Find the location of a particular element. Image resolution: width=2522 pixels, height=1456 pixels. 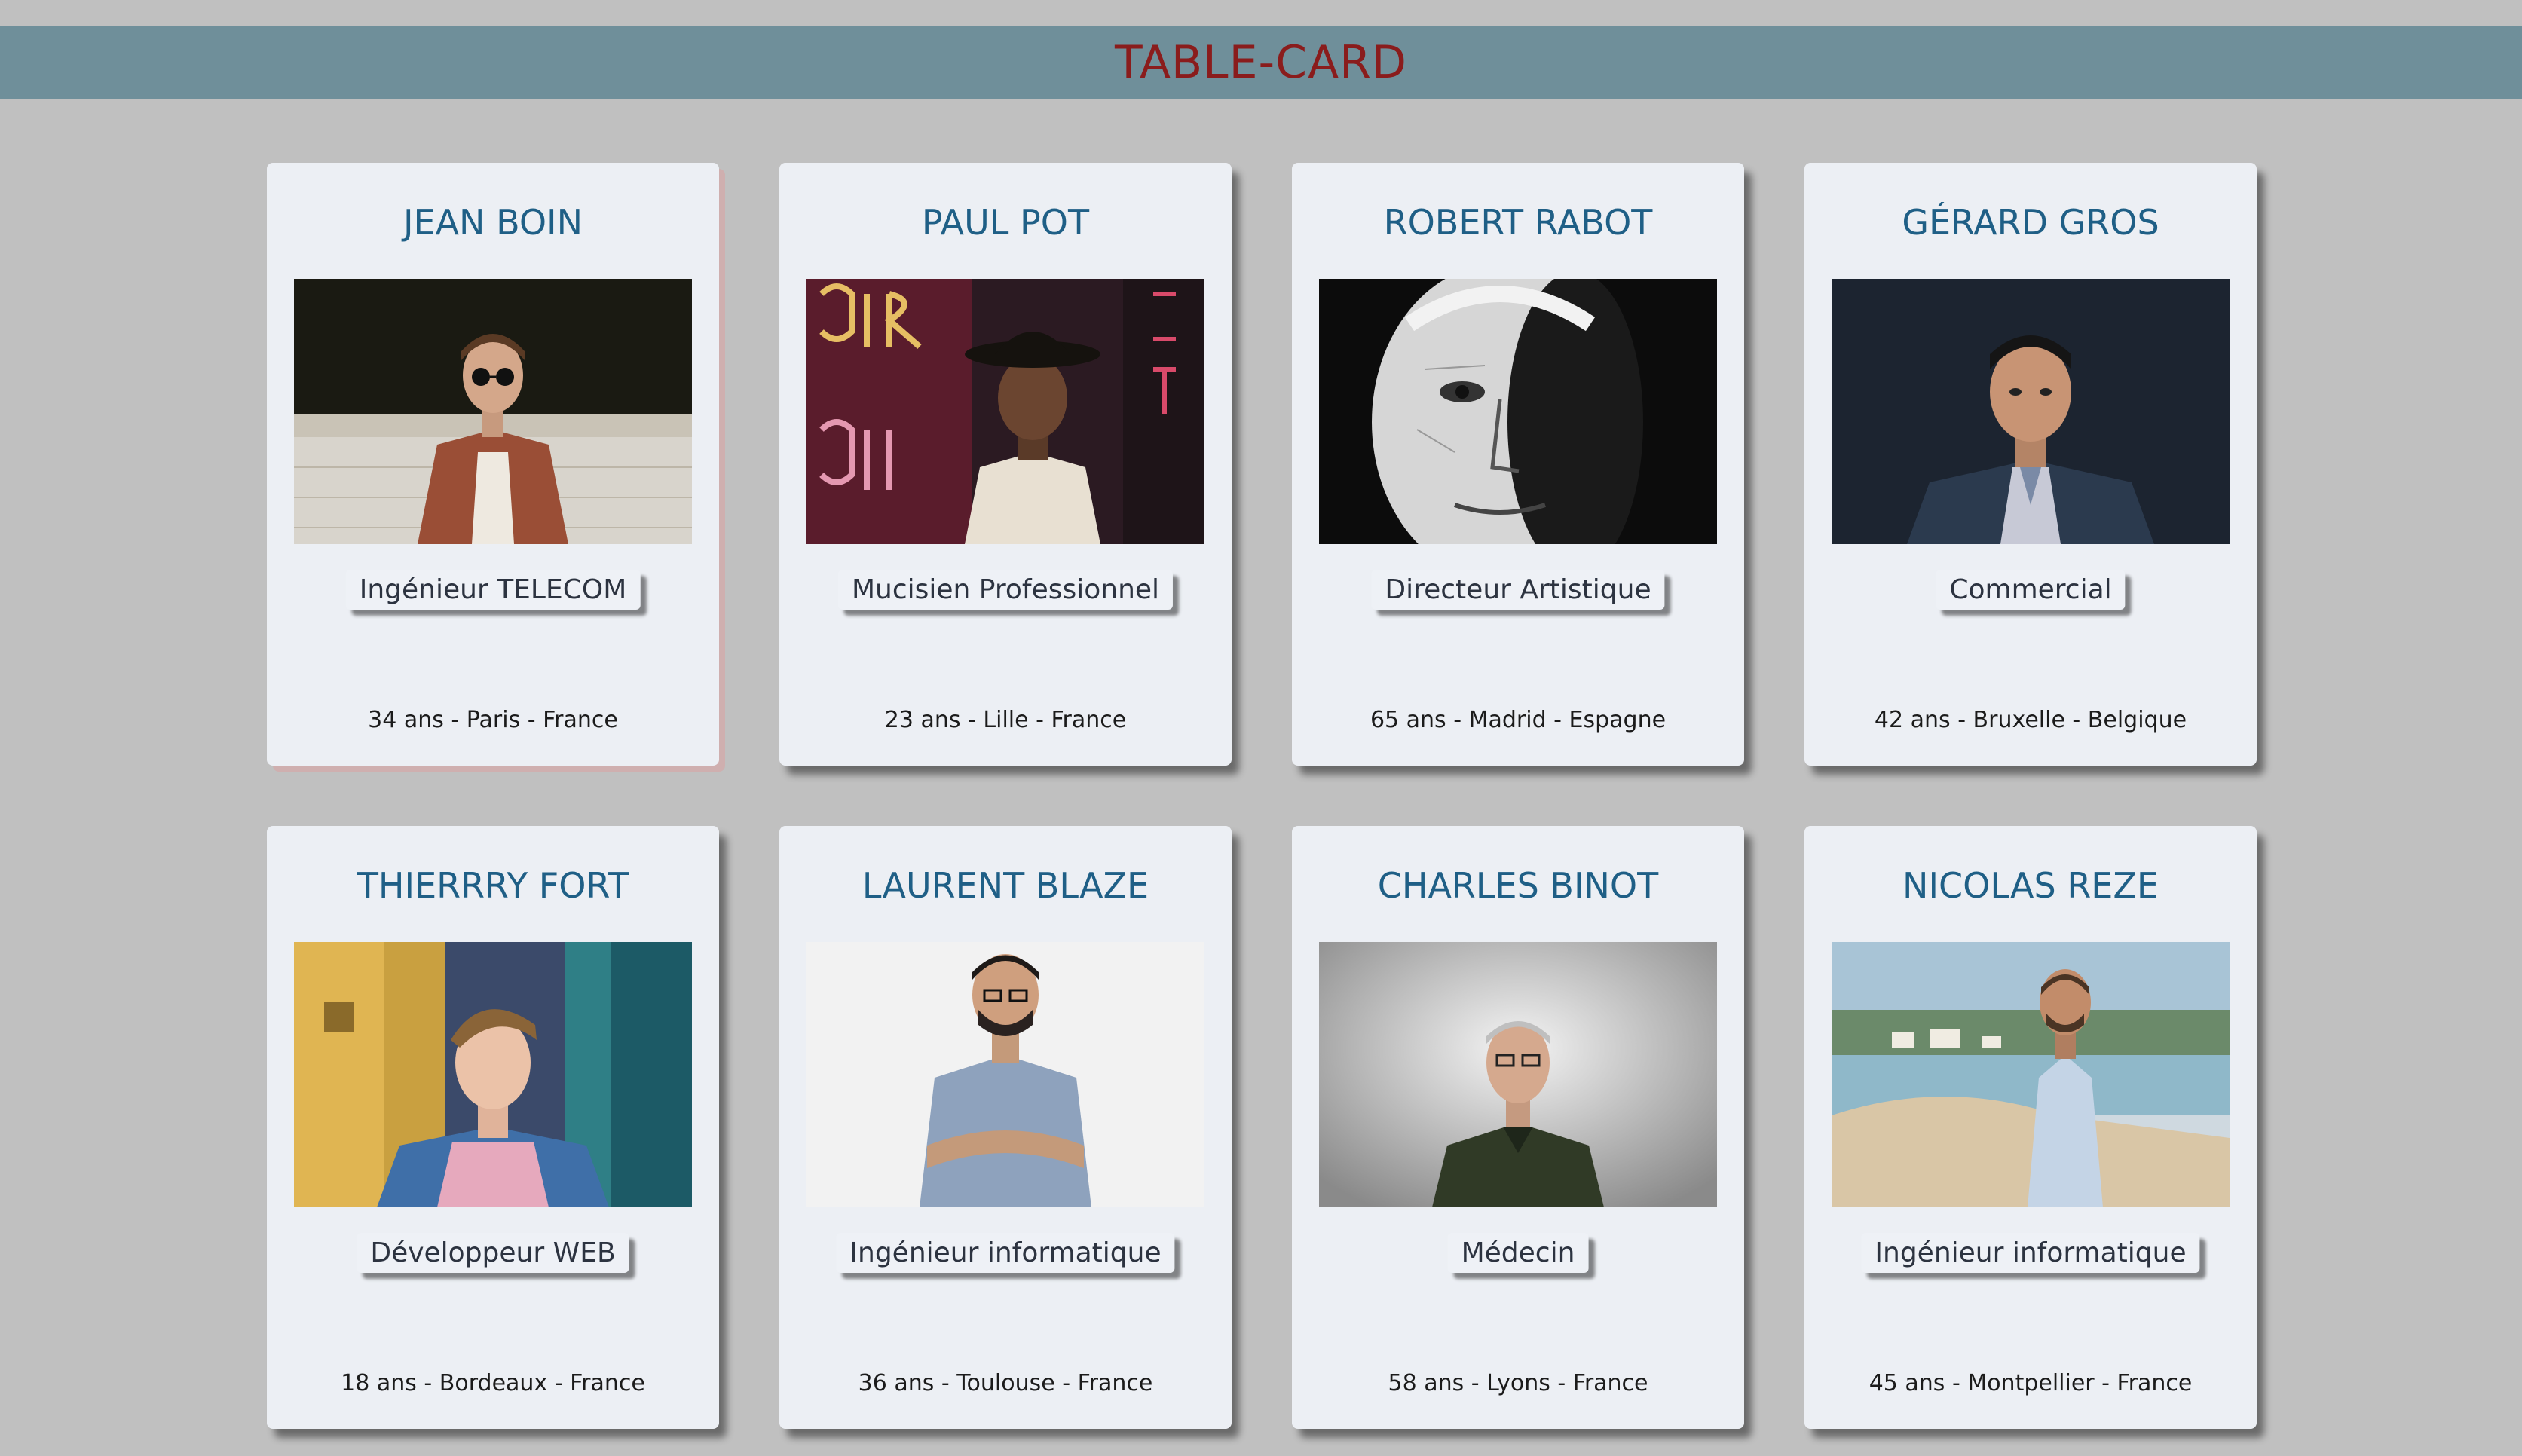

card-info: 42 ans - Bruxelle - Belgique is located at coordinates (2030, 720).